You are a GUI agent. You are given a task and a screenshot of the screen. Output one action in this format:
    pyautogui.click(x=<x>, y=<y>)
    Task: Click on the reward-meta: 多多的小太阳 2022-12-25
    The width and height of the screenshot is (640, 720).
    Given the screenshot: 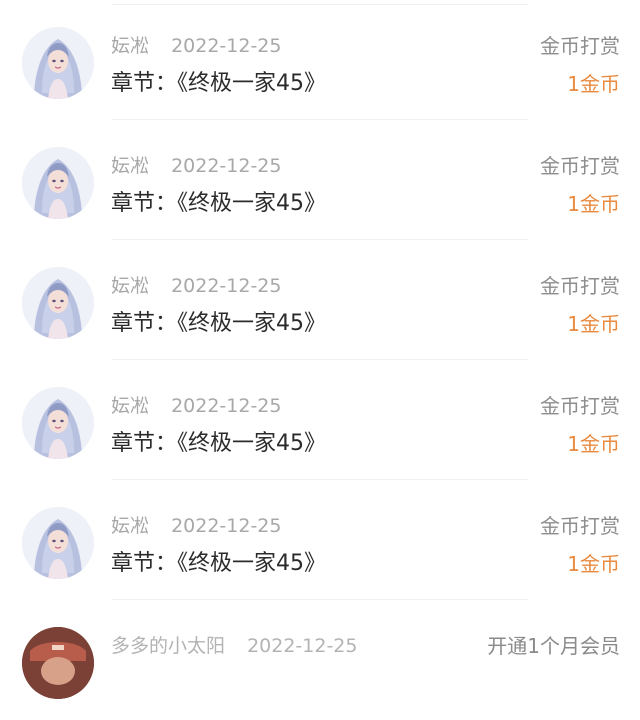 What is the action you would take?
    pyautogui.click(x=234, y=646)
    